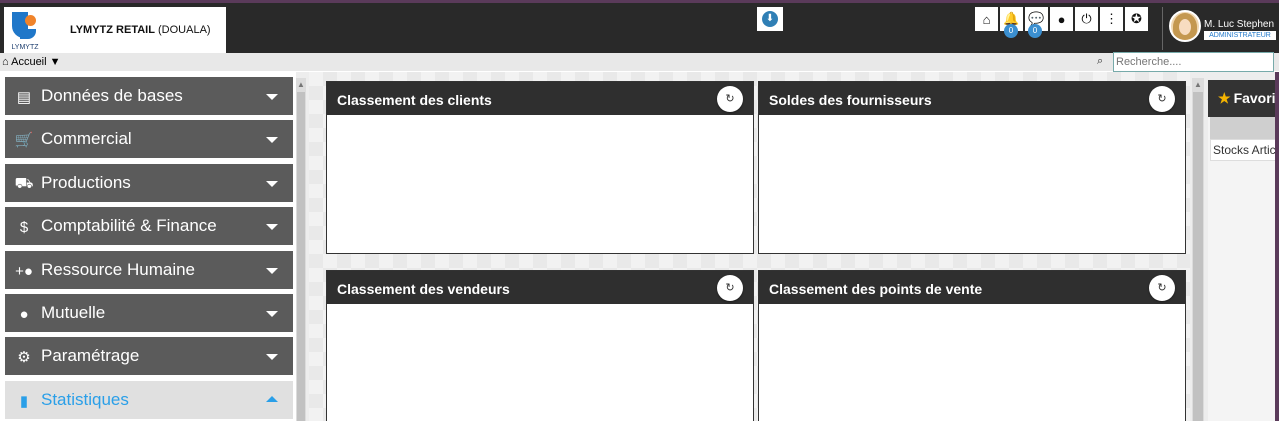 The width and height of the screenshot is (1279, 421). Describe the element at coordinates (972, 345) in the screenshot. I see `panel-classement-points-de-vente: Classement des points de vente ↻` at that location.